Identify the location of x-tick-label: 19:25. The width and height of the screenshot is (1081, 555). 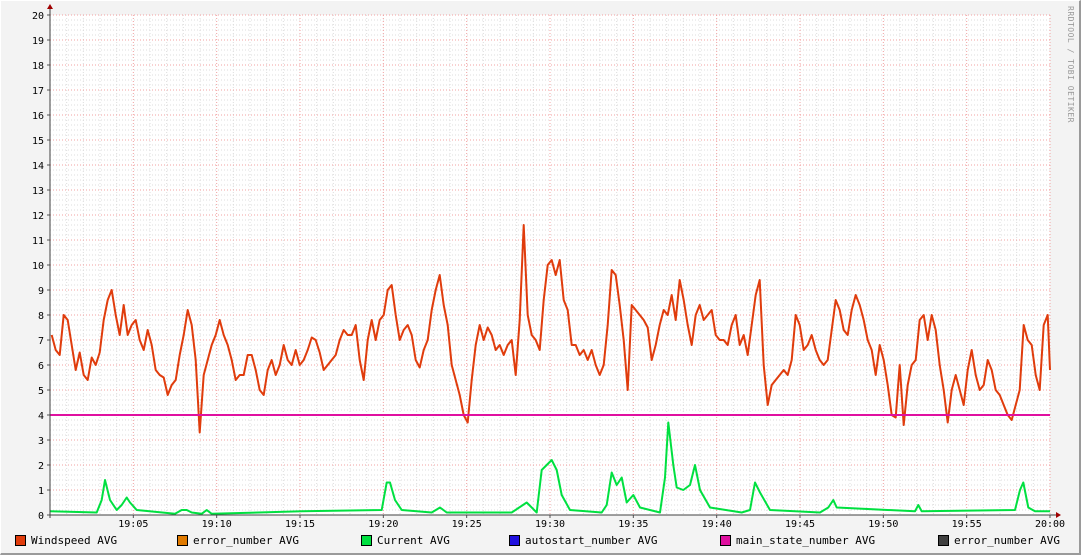
(467, 524).